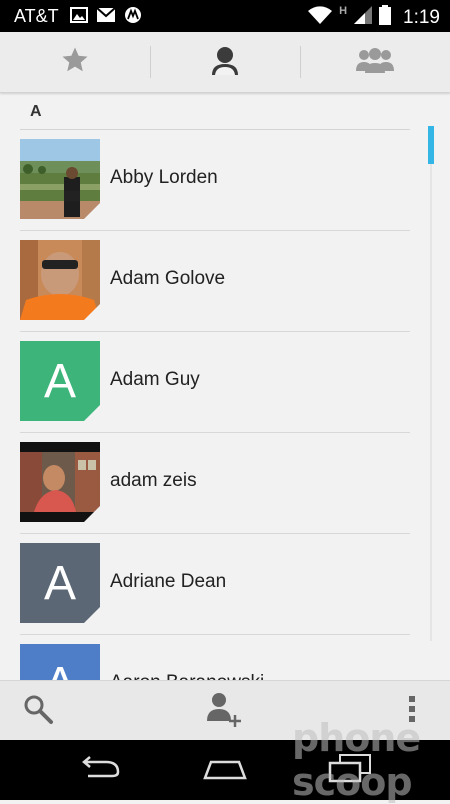 The image size is (450, 804). What do you see at coordinates (363, 17) in the screenshot?
I see `signal-icon` at bounding box center [363, 17].